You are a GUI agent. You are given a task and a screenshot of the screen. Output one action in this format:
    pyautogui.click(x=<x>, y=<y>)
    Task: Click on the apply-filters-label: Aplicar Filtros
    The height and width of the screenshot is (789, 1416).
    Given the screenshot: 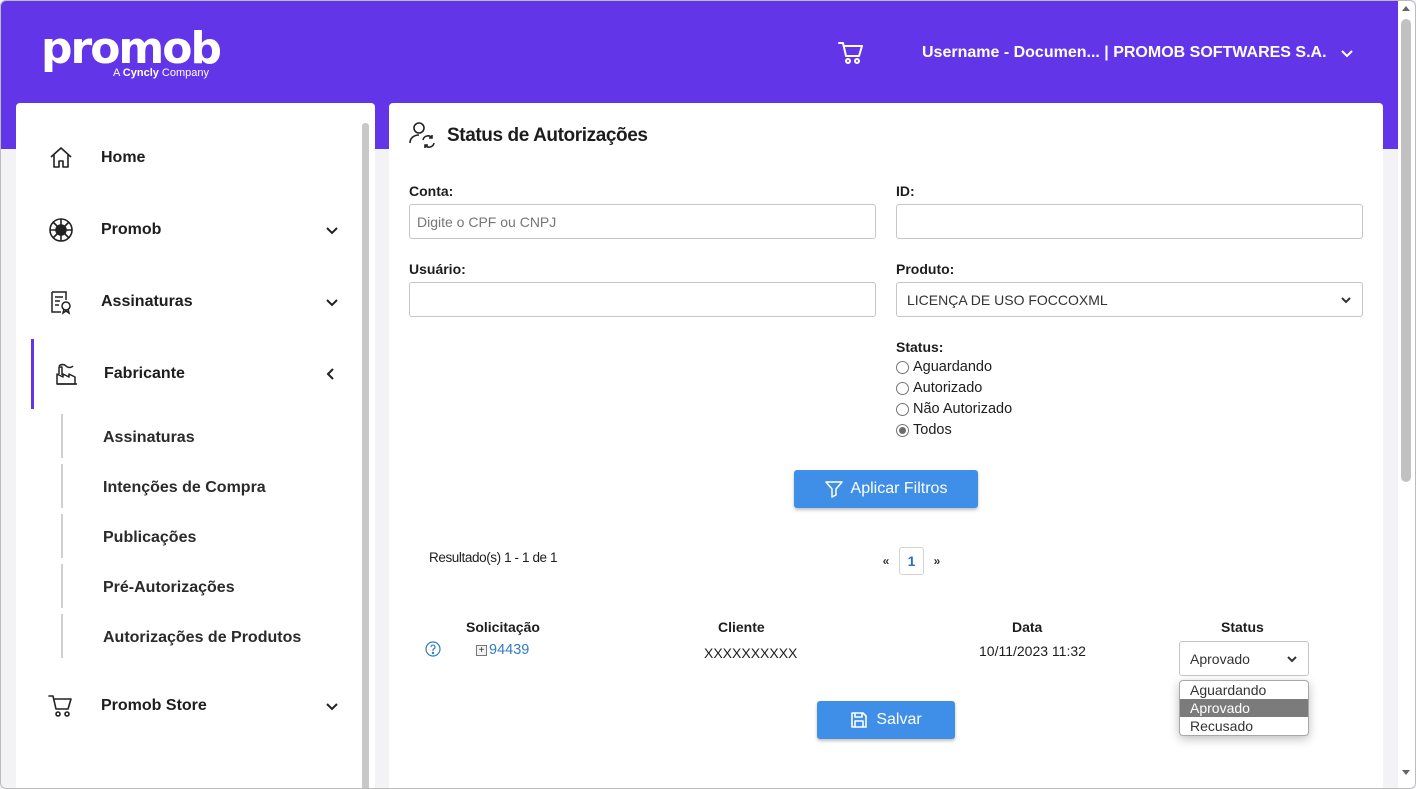 What is the action you would take?
    pyautogui.click(x=899, y=488)
    